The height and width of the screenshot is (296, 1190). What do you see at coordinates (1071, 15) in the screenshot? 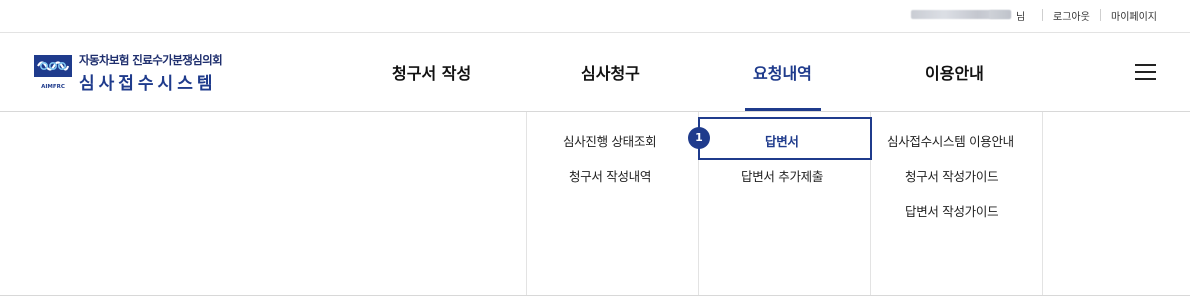
I see `logout-link: 로그아웃` at bounding box center [1071, 15].